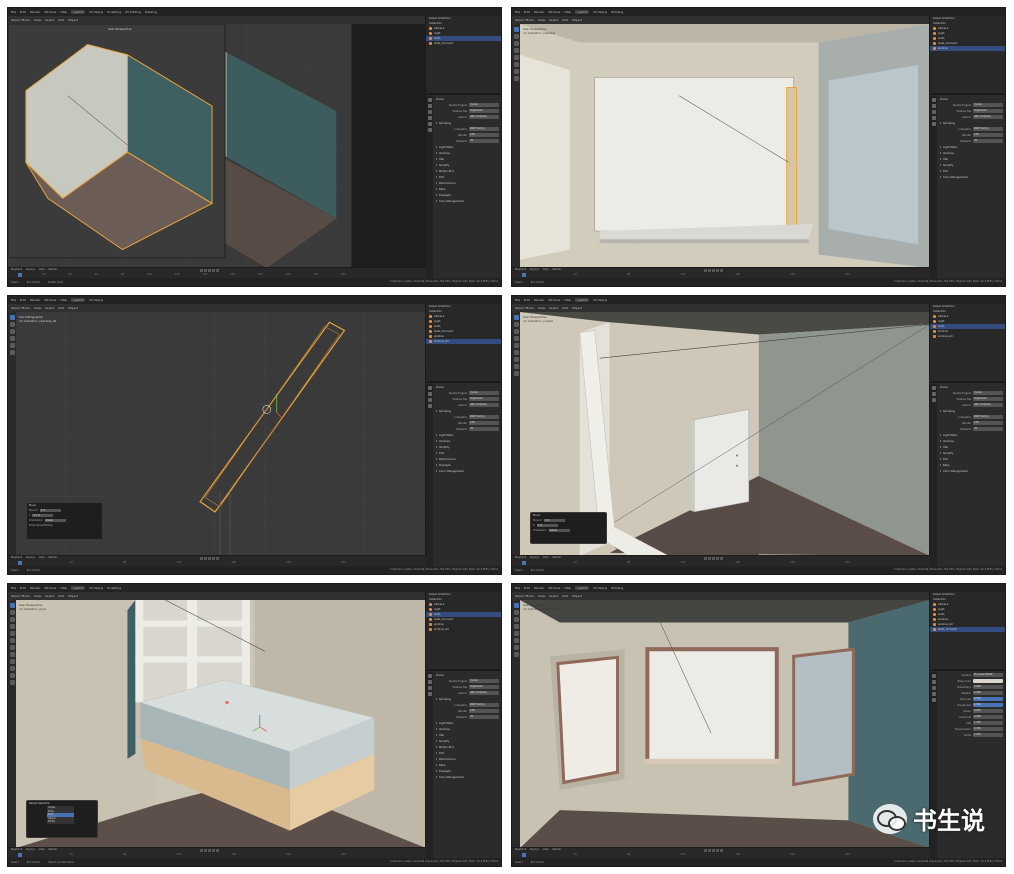  I want to click on bevel-tool-icon, so click(516, 366).